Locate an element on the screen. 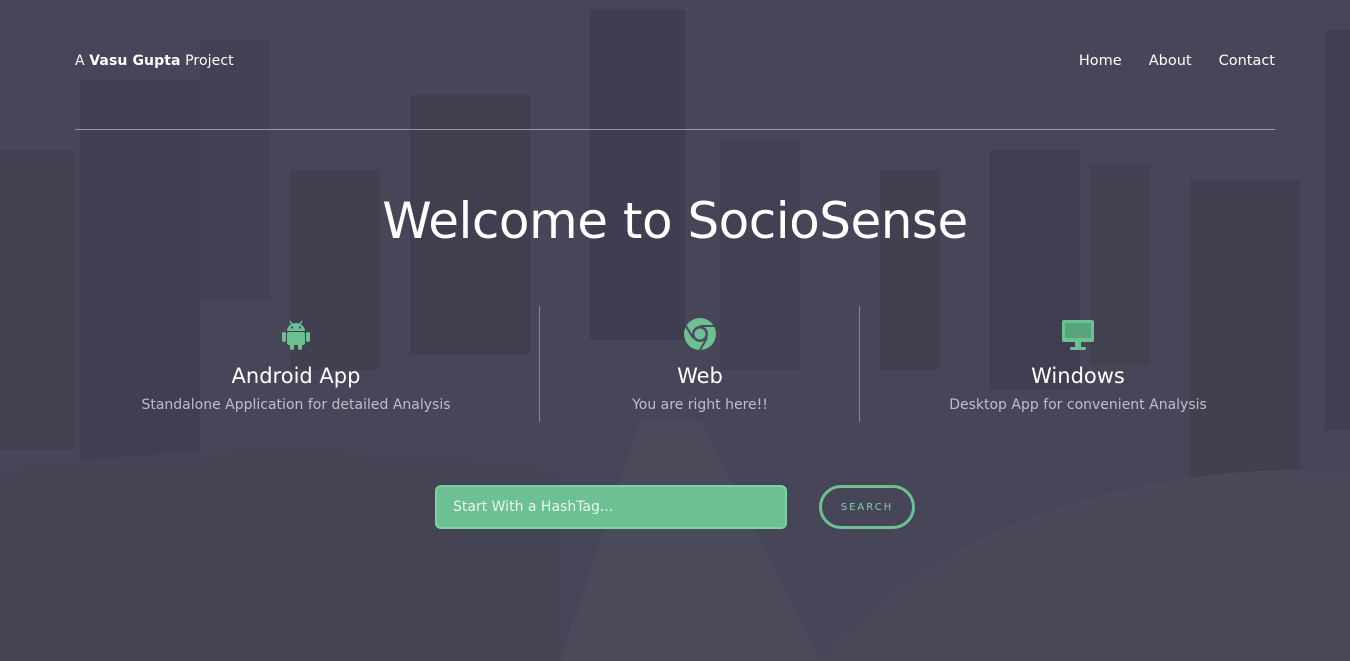  brand-text: A Vasu Gupta Project is located at coordinates (154, 61).